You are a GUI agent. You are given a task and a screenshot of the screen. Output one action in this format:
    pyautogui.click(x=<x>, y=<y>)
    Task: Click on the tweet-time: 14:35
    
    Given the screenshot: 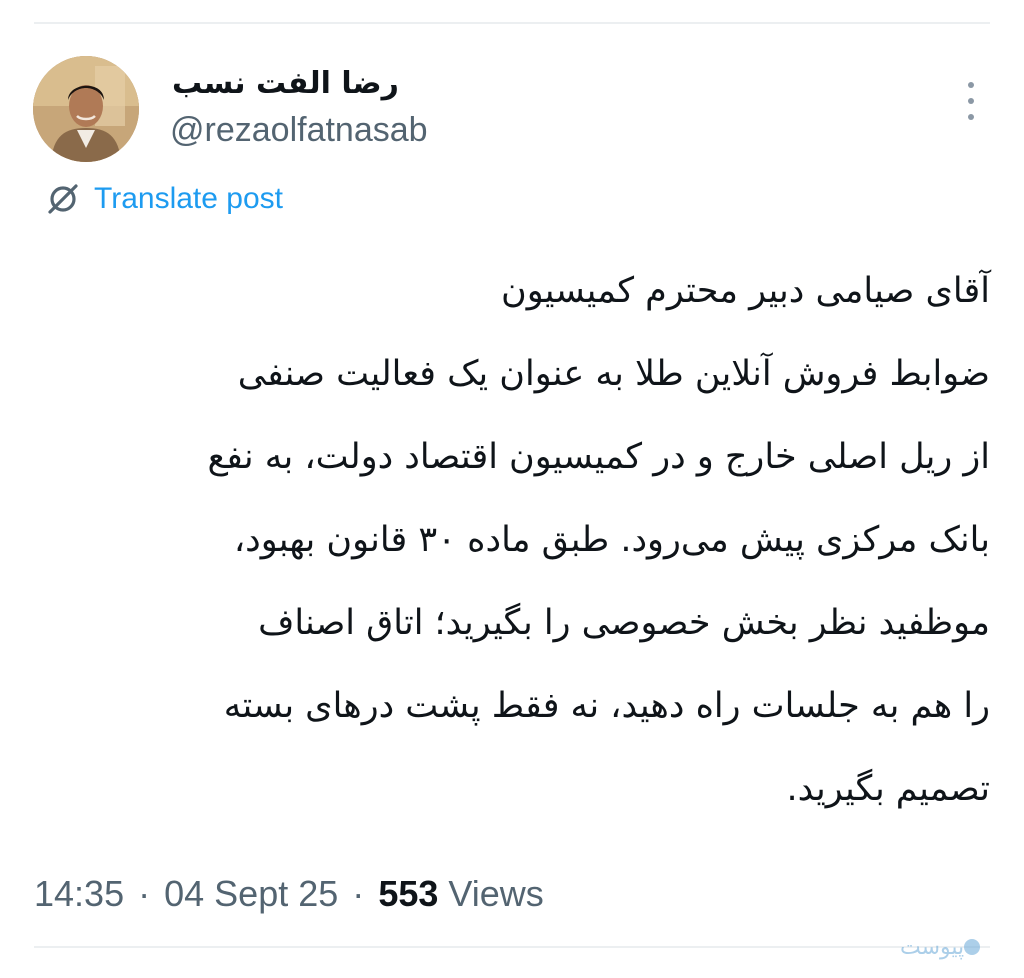 What is the action you would take?
    pyautogui.click(x=79, y=893)
    